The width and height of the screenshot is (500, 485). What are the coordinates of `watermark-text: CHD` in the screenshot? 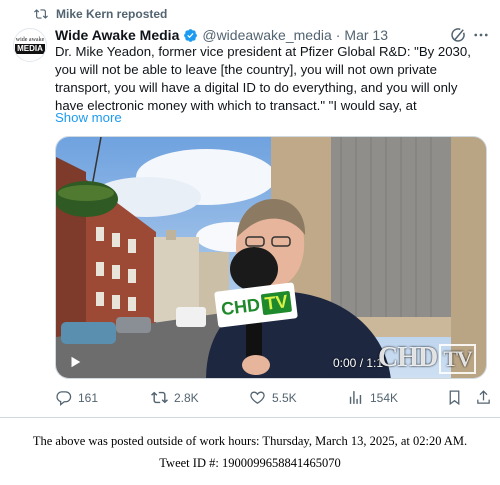 It's located at (408, 357).